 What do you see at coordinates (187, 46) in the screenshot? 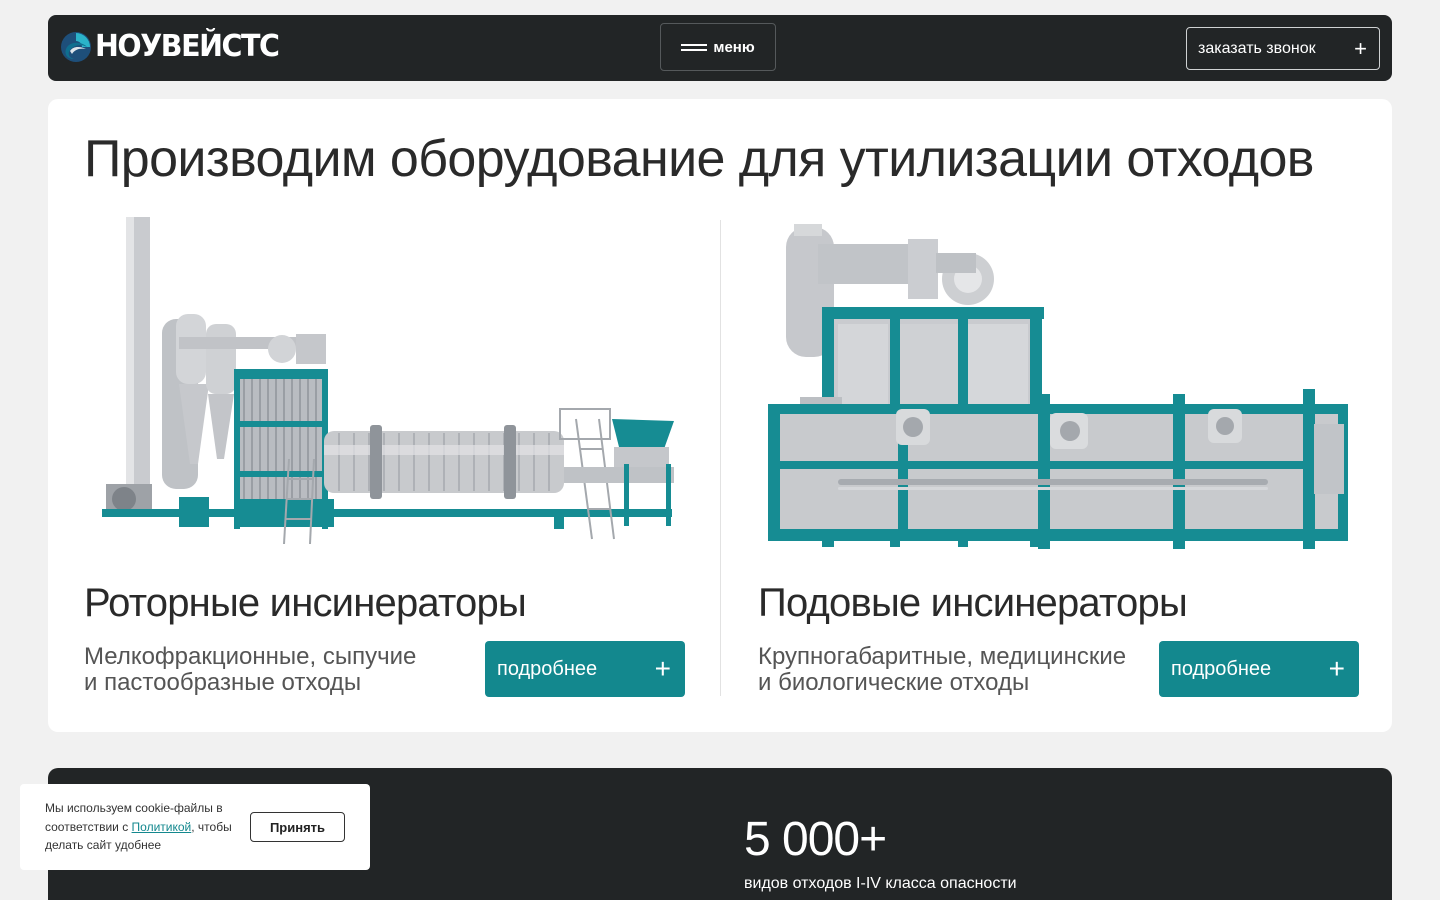
I see `logo-text: НОУВЕЙСТС` at bounding box center [187, 46].